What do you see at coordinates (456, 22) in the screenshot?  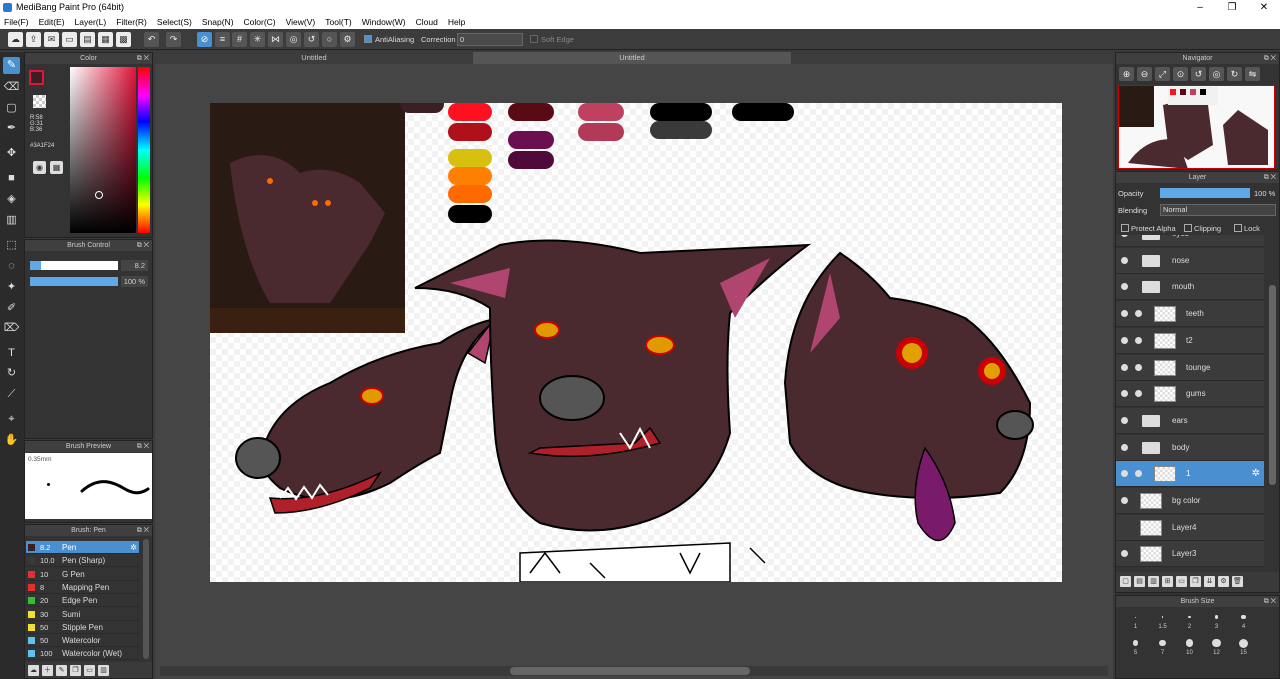 I see `menu-help: Help` at bounding box center [456, 22].